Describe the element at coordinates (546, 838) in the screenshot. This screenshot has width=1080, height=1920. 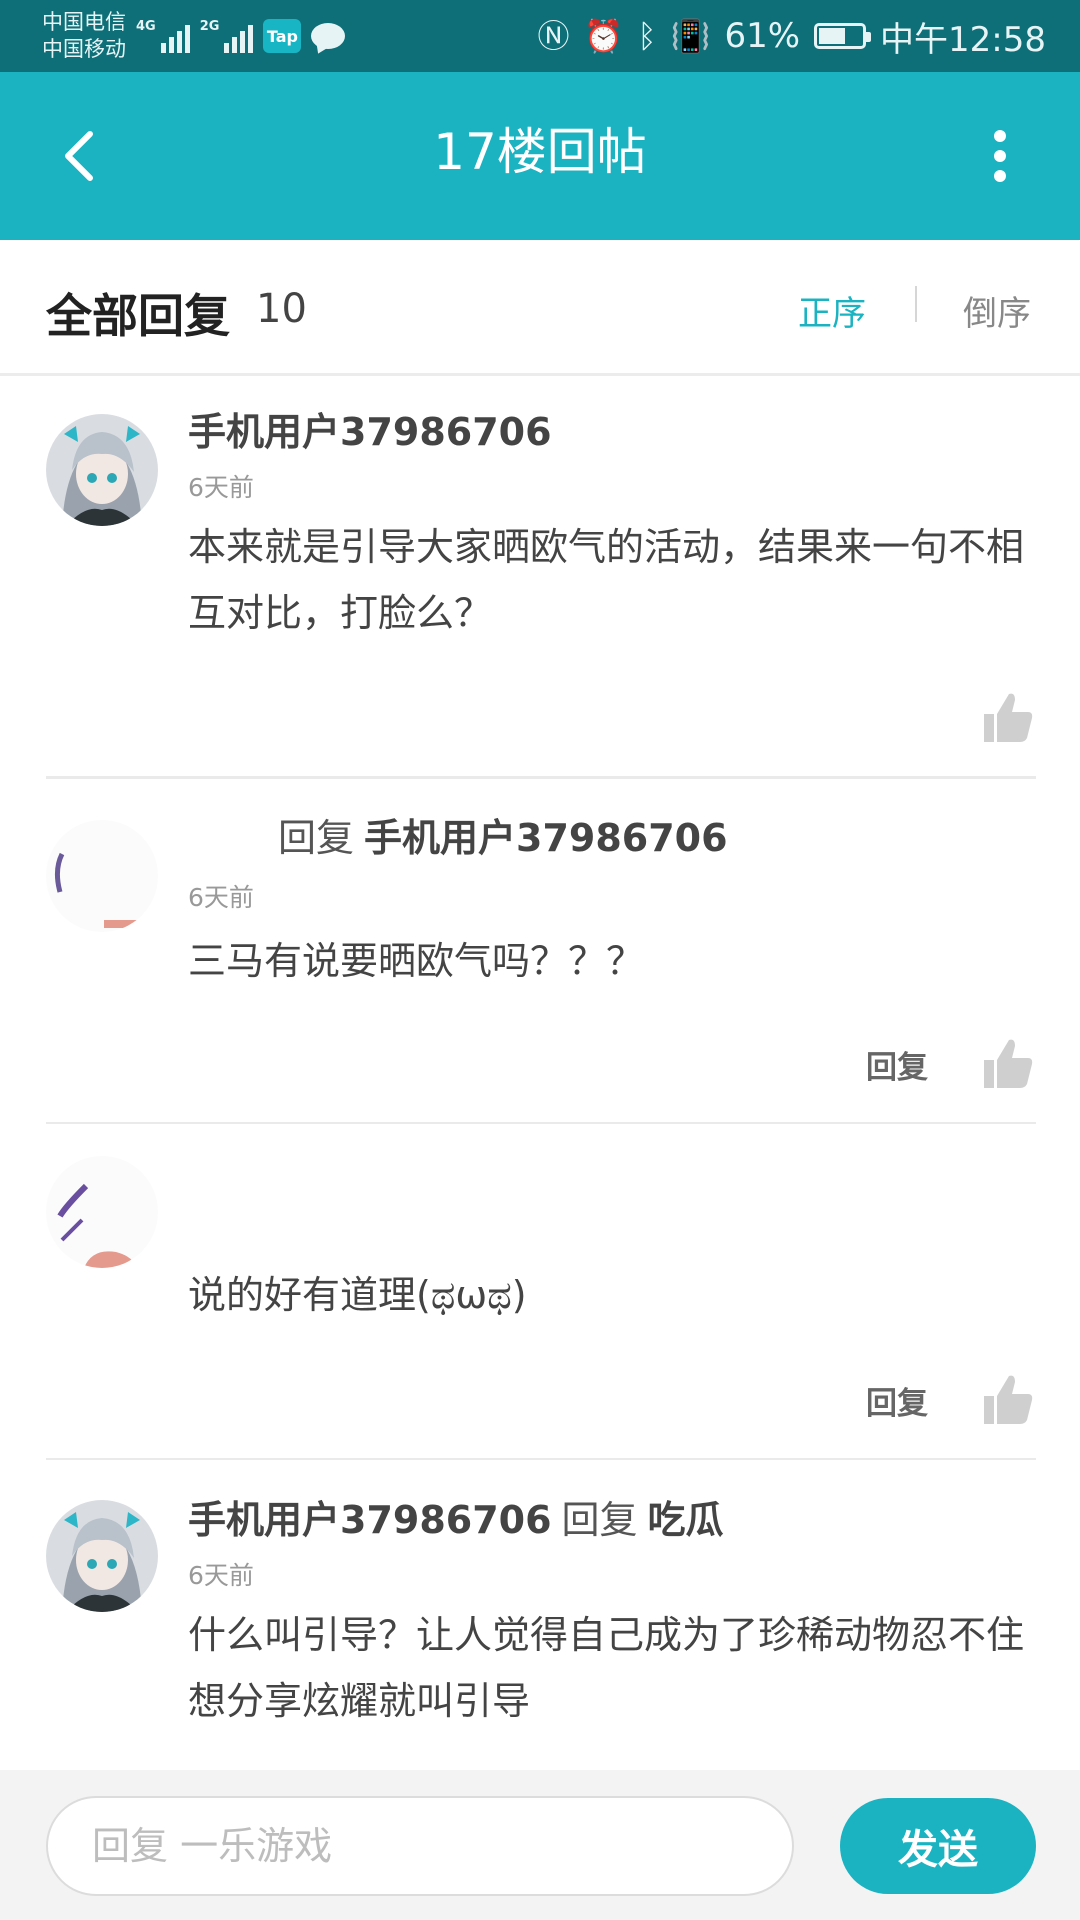
I see `reply-target-name: 手机用户37986706` at that location.